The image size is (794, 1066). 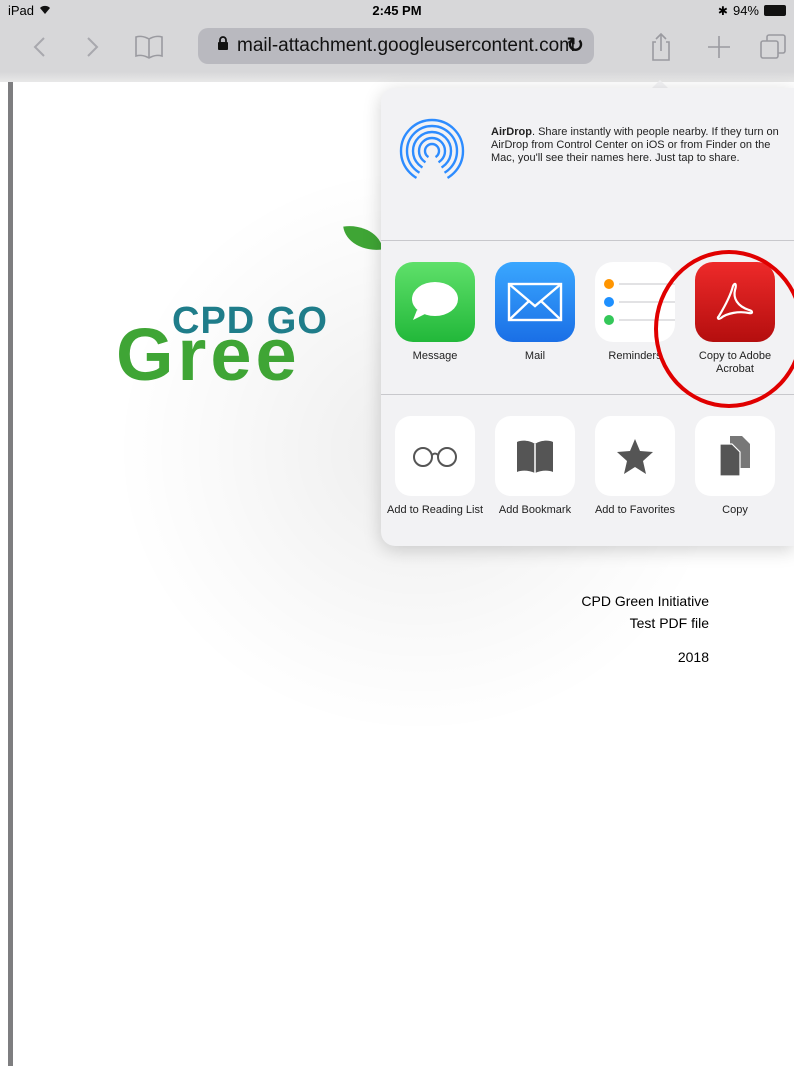 What do you see at coordinates (669, 623) in the screenshot?
I see `document-line-2: Test PDF file` at bounding box center [669, 623].